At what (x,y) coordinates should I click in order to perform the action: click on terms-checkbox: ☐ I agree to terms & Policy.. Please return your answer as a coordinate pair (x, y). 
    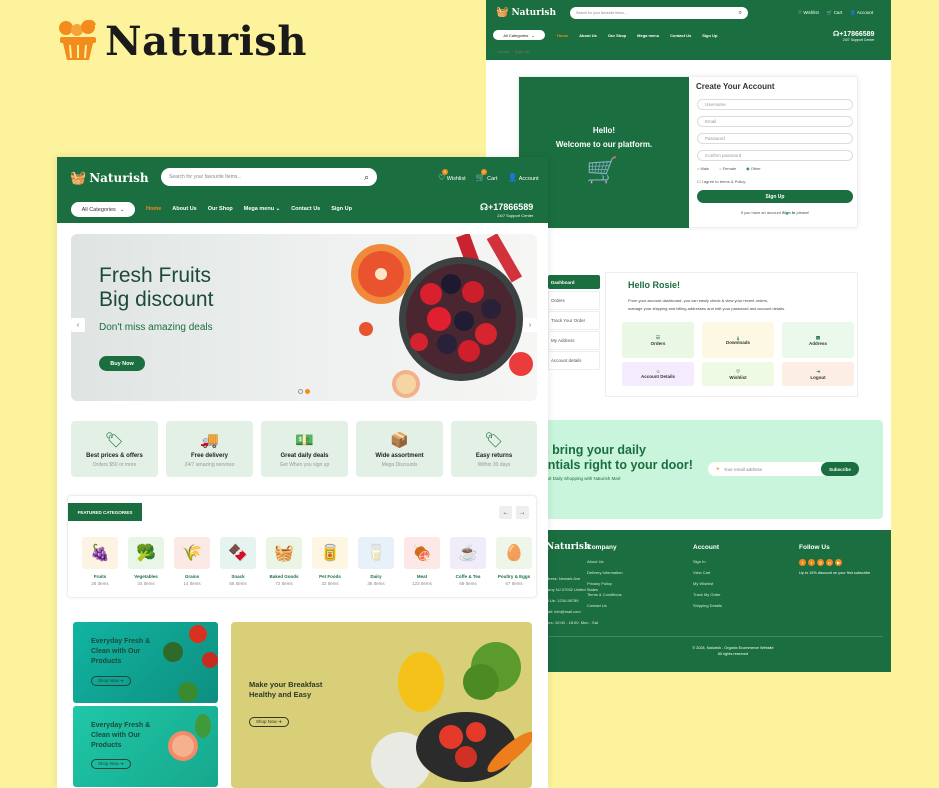
    Looking at the image, I should click on (721, 181).